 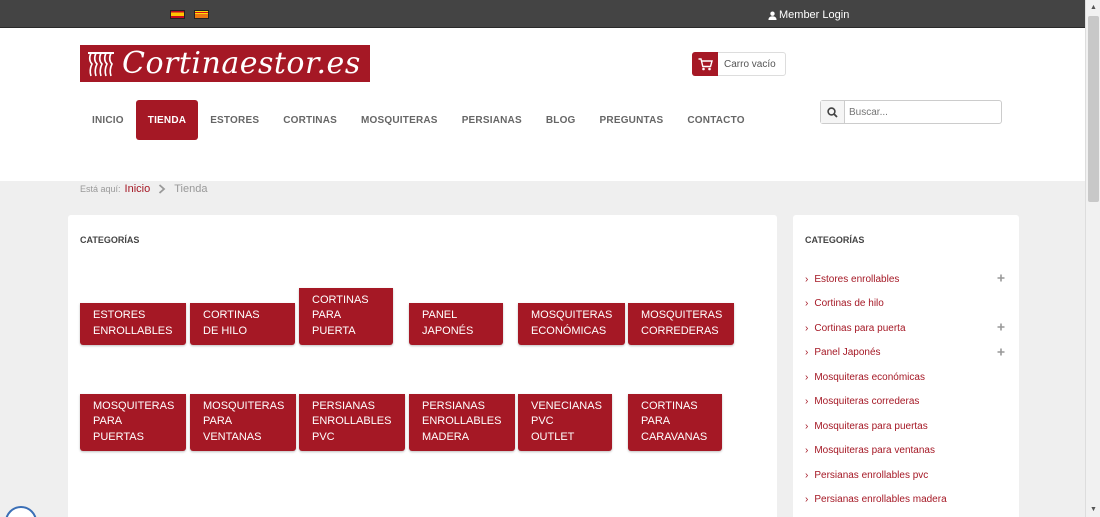 What do you see at coordinates (565, 422) in the screenshot?
I see `category-button-venecianas-pvc-outlet: VENECIANAS PVC OUTLET` at bounding box center [565, 422].